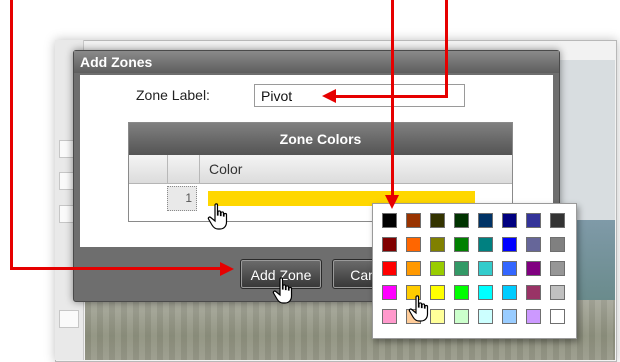 The height and width of the screenshot is (362, 620). Describe the element at coordinates (227, 269) in the screenshot. I see `arrow-right-icon` at that location.